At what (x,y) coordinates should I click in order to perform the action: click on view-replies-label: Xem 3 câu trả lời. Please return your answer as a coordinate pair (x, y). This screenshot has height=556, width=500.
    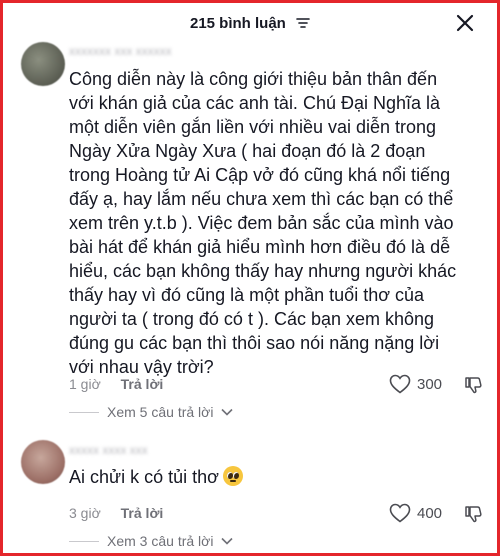
    Looking at the image, I should click on (160, 541).